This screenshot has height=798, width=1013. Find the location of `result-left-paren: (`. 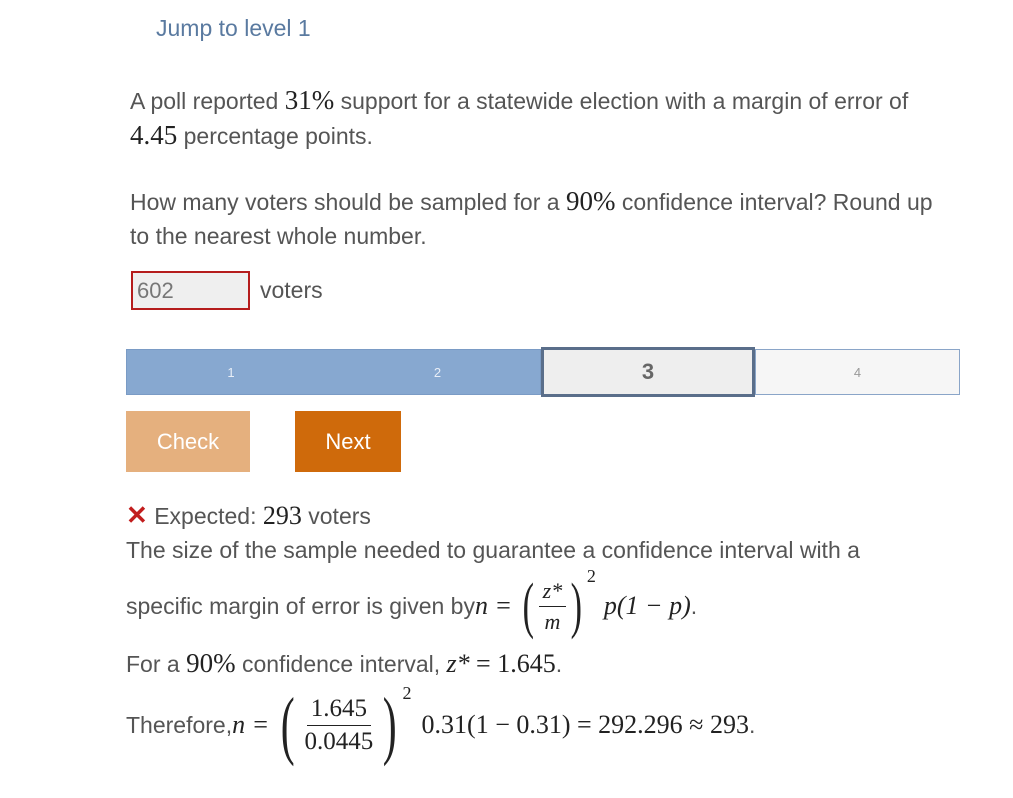

result-left-paren: ( is located at coordinates (287, 725).